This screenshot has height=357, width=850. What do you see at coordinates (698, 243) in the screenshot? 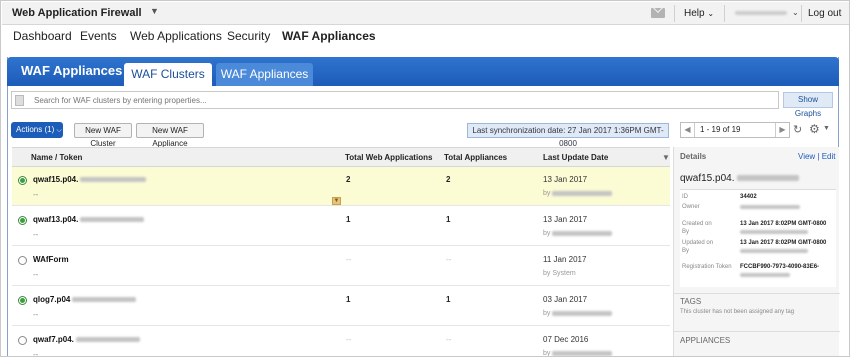
I see `field-label: Updated on` at bounding box center [698, 243].